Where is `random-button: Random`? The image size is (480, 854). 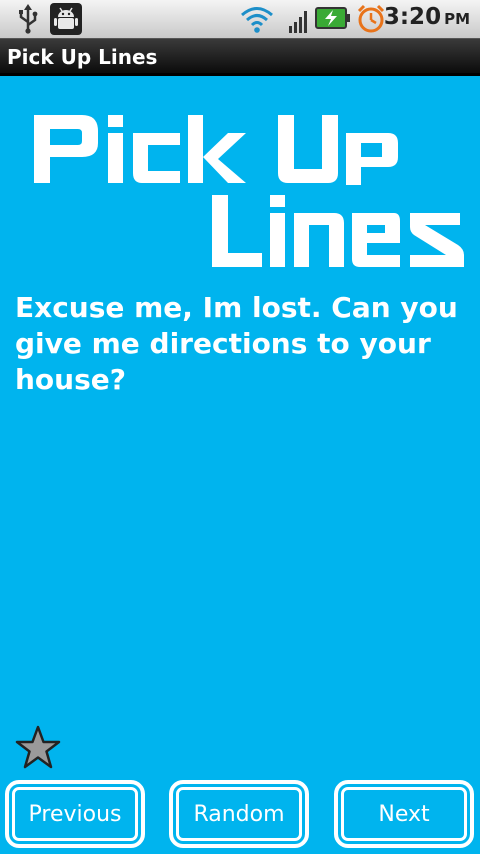 random-button: Random is located at coordinates (239, 814).